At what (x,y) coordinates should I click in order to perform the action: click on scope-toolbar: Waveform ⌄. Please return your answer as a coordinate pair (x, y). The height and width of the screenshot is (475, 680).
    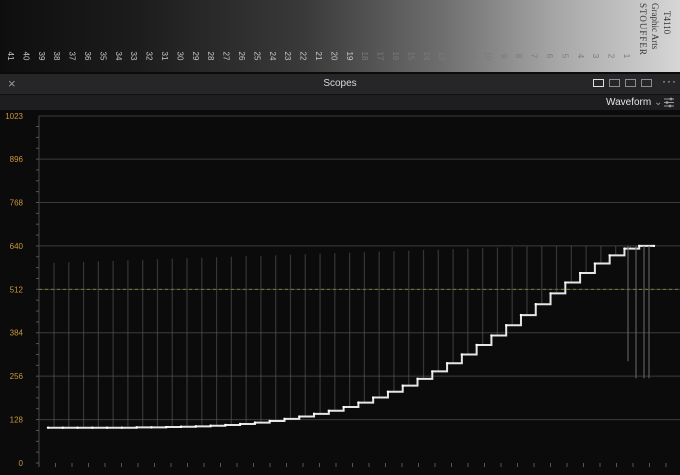
    Looking at the image, I should click on (340, 102).